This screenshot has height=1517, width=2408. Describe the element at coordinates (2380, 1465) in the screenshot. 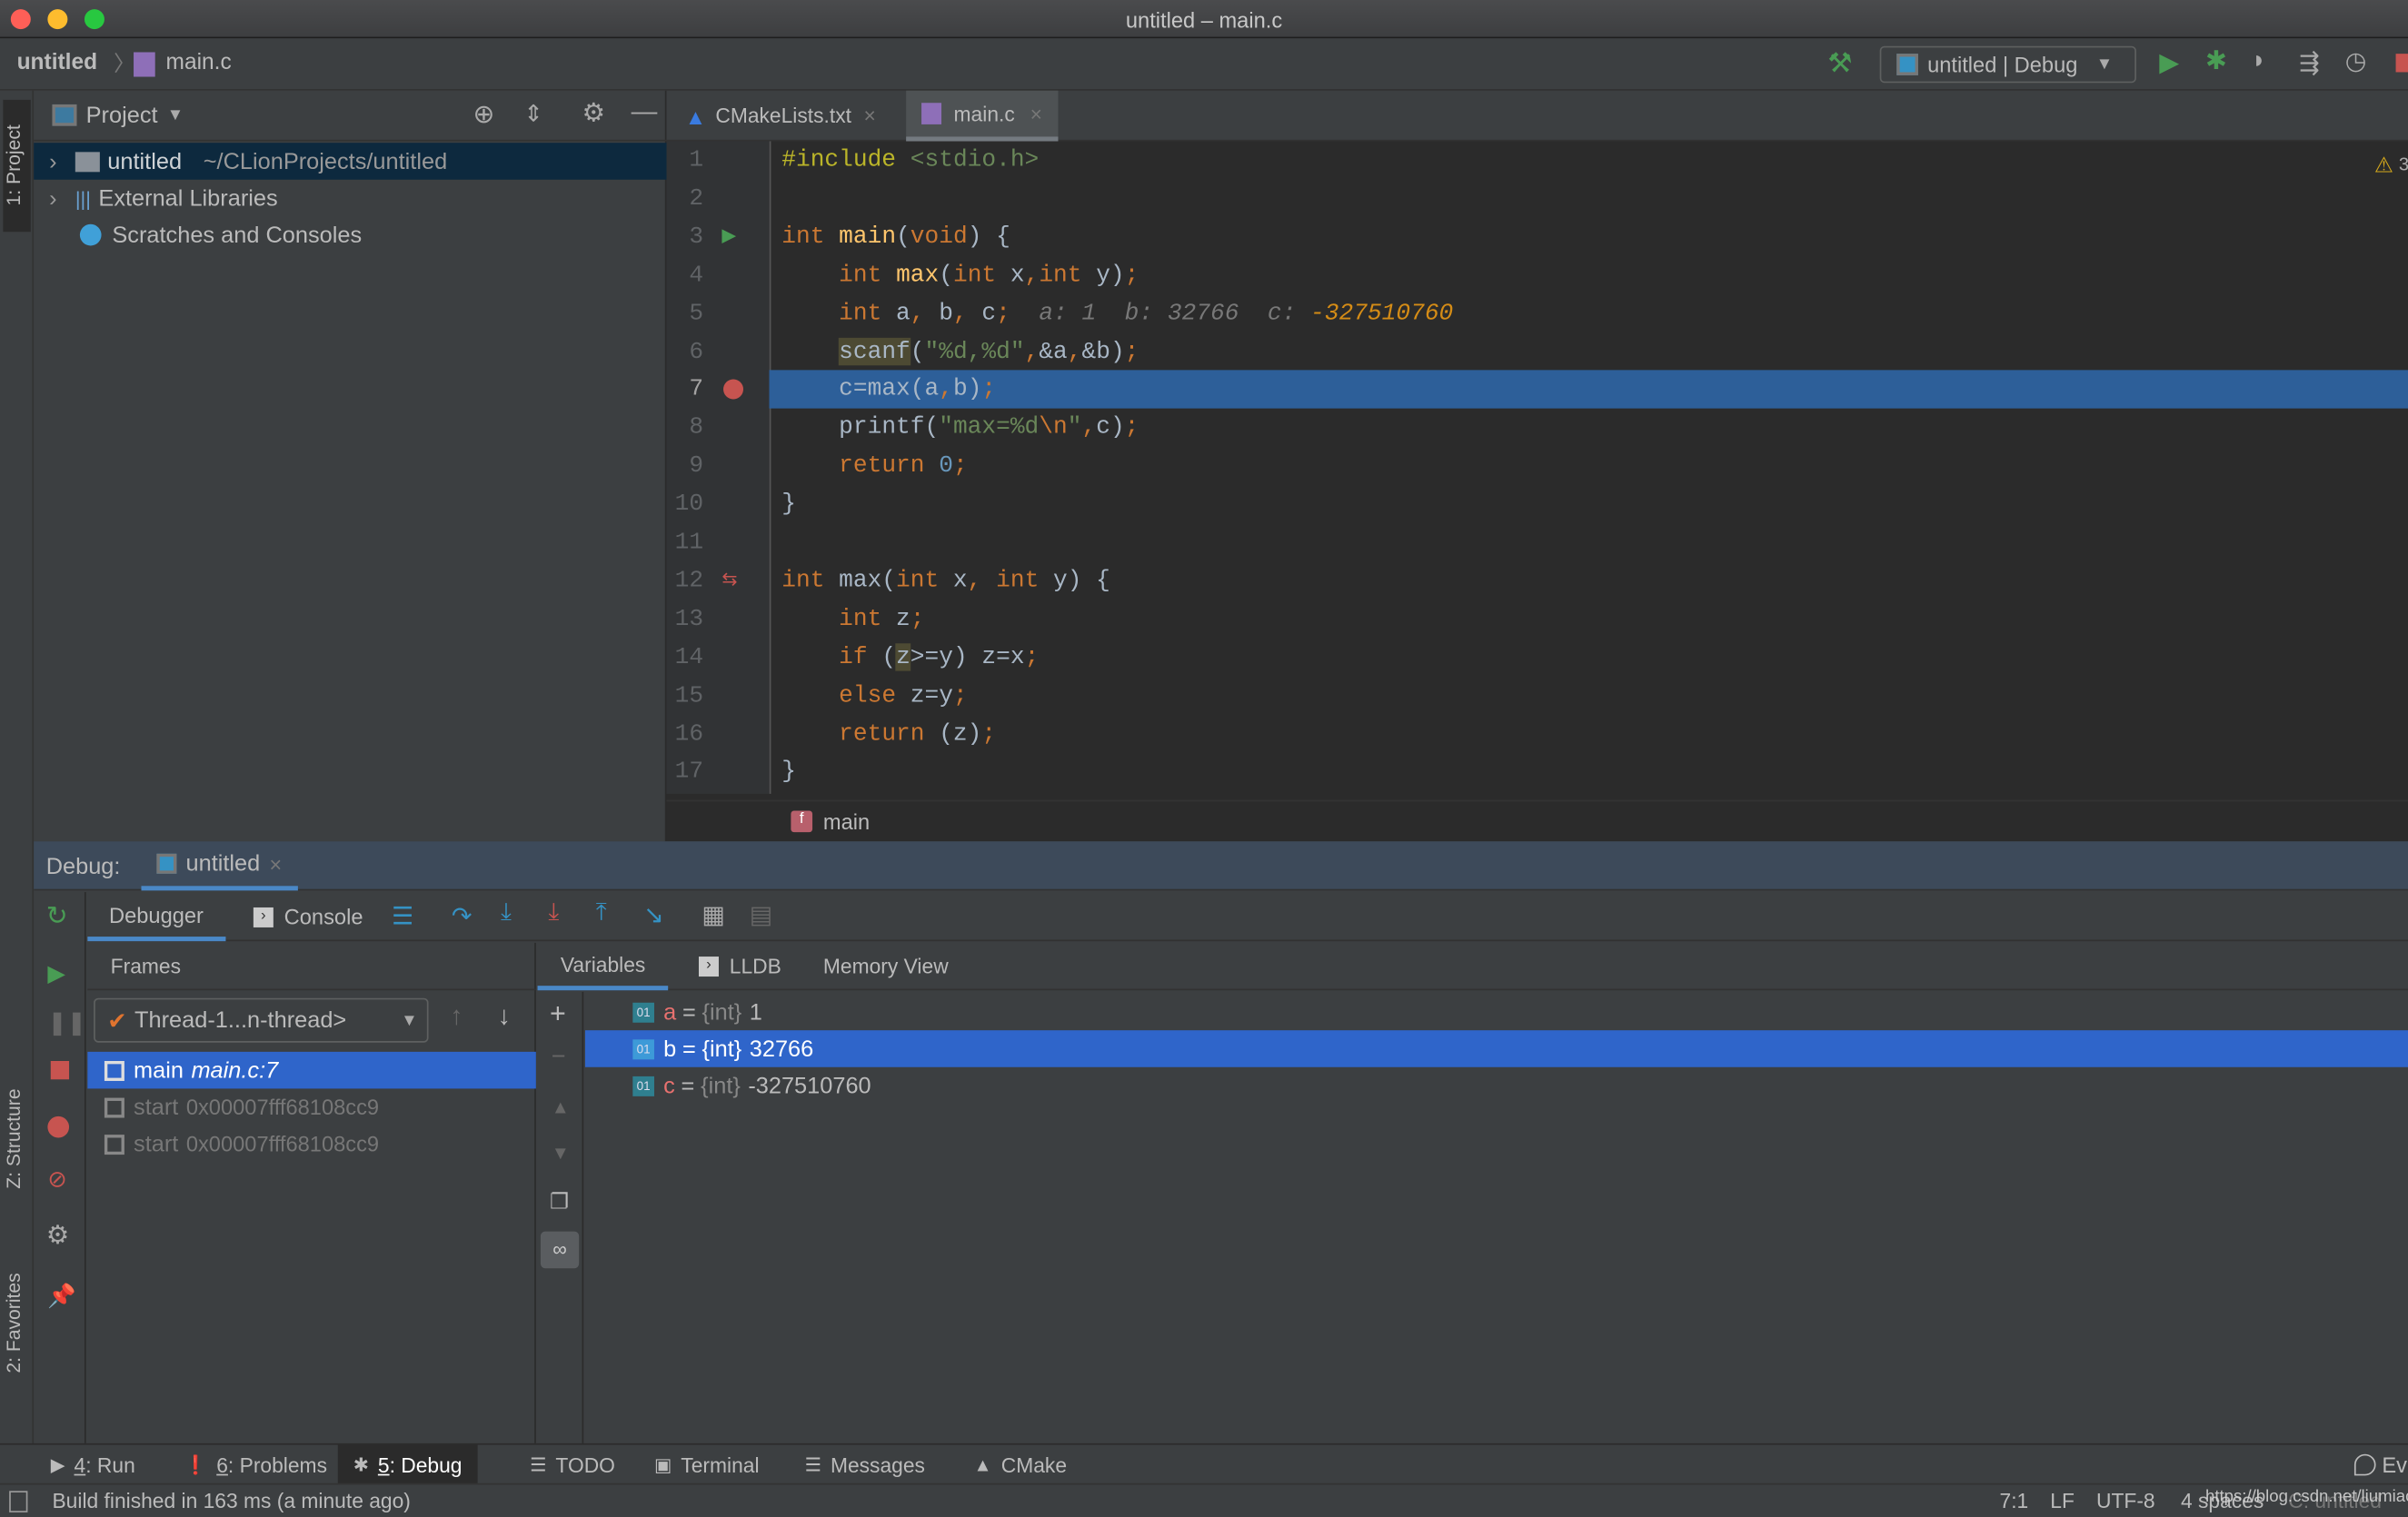

I see `event-log-button: Ev` at that location.